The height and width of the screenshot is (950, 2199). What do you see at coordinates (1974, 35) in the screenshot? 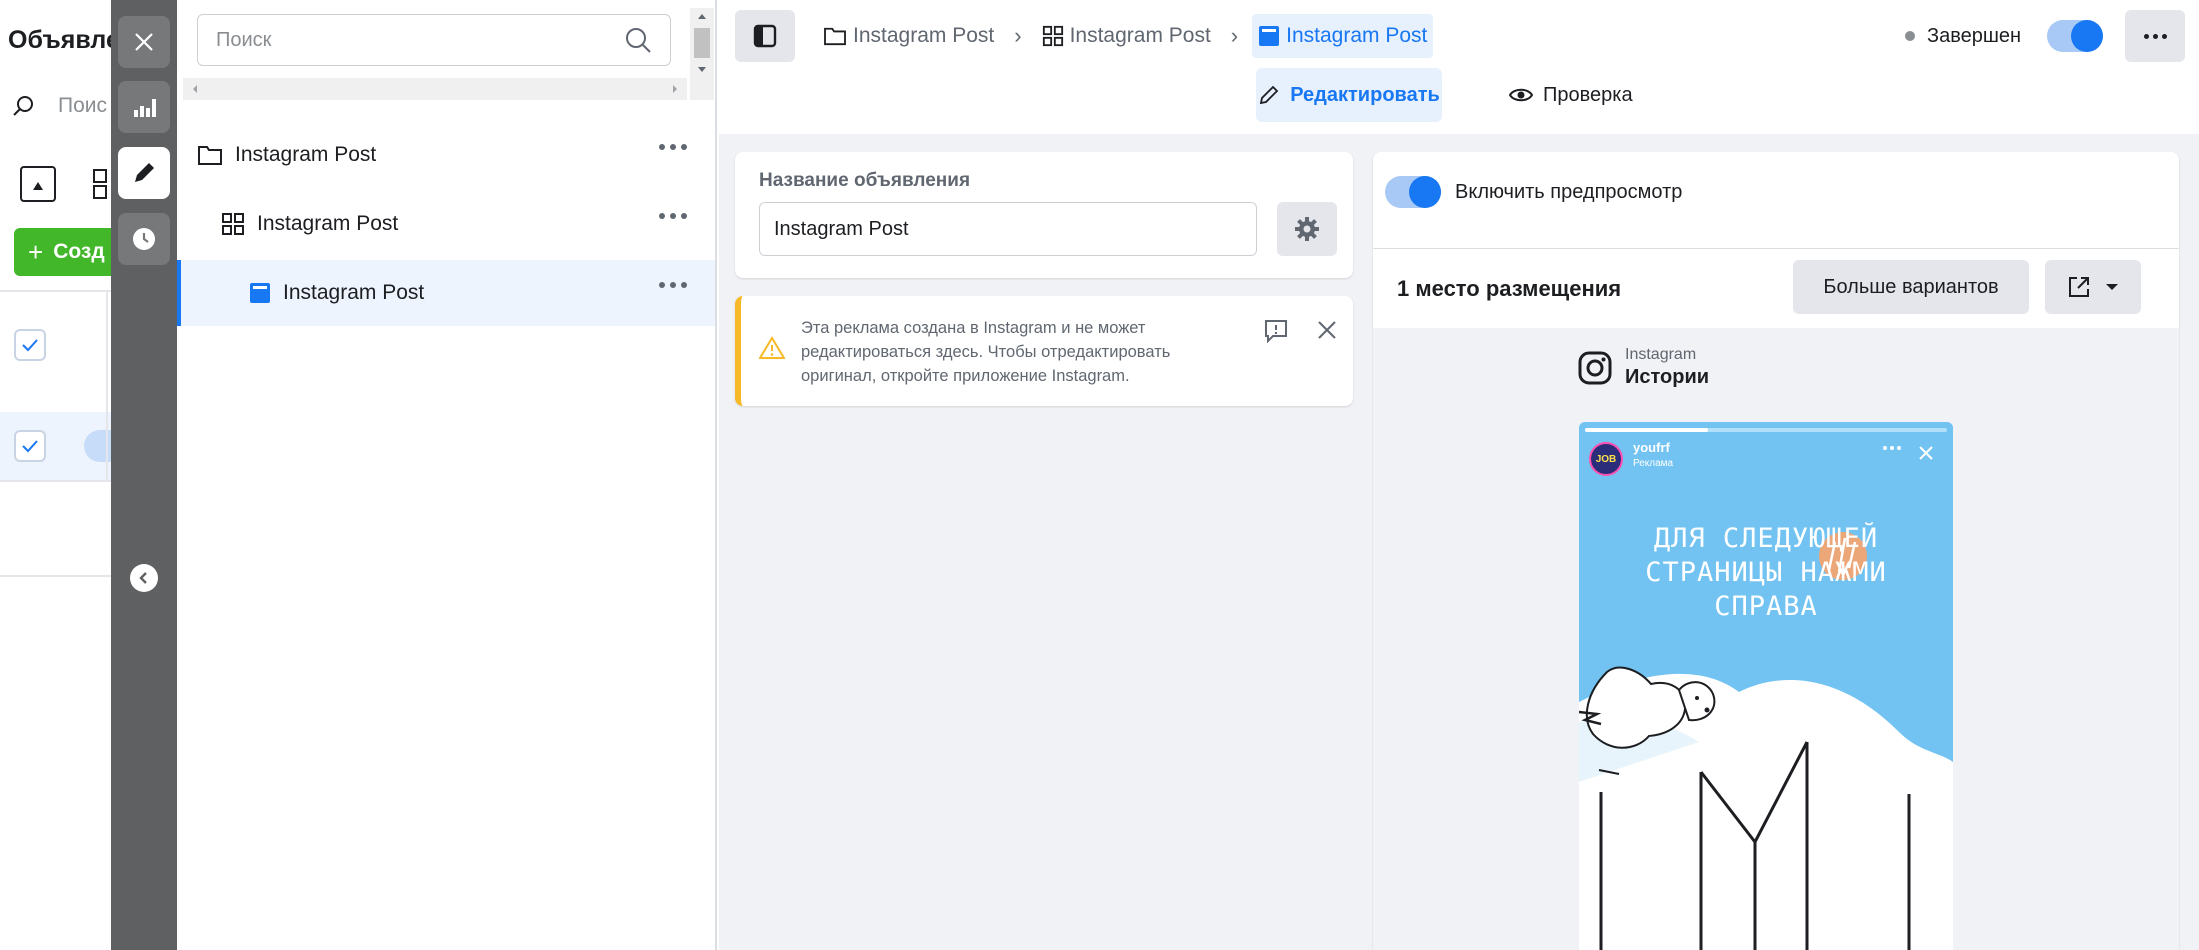
I see `status-label: Завершен` at bounding box center [1974, 35].